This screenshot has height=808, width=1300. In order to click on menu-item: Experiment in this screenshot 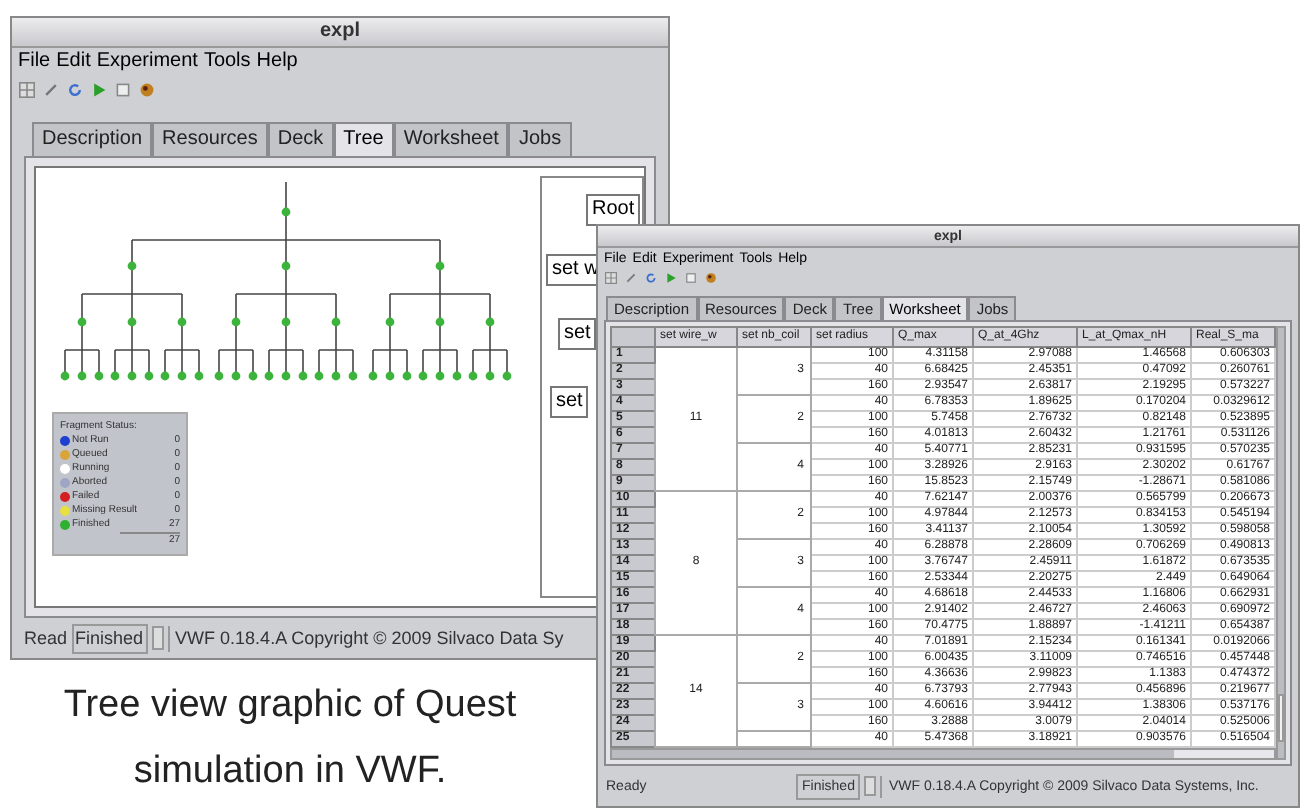, I will do `click(147, 62)`.